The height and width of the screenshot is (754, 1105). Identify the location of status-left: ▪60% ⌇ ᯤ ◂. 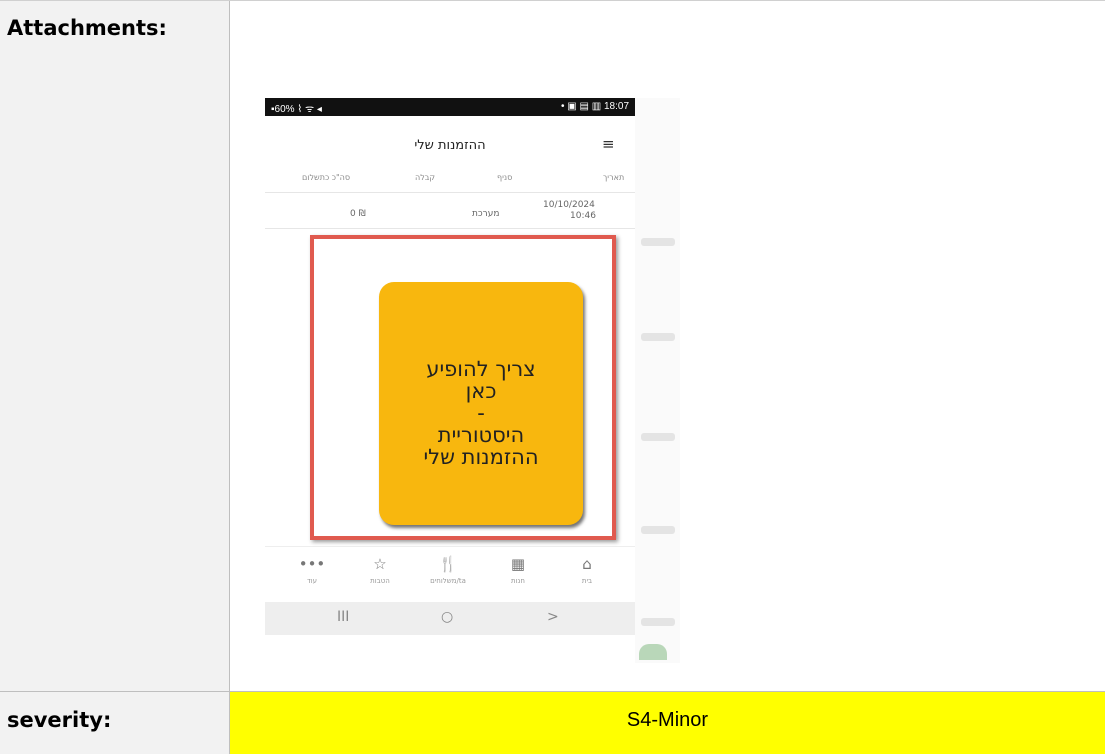
(296, 109).